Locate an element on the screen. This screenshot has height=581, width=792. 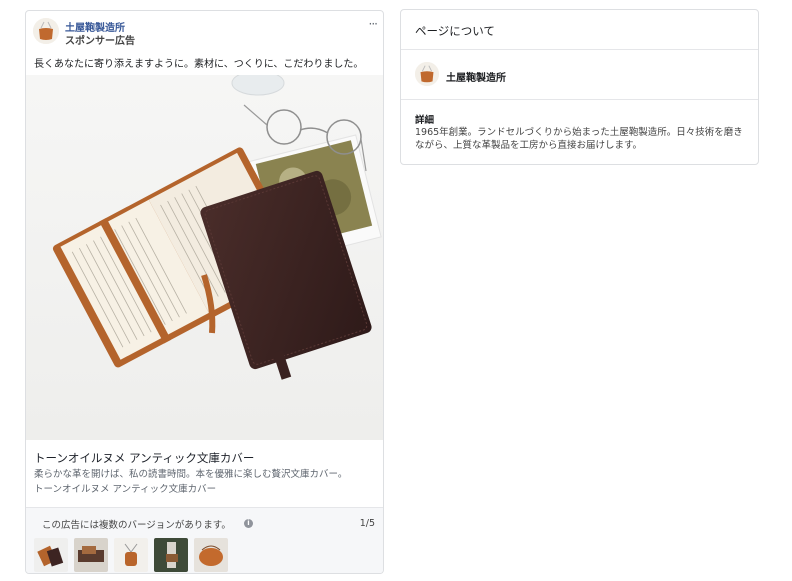
version-counter: 1/5 is located at coordinates (367, 523).